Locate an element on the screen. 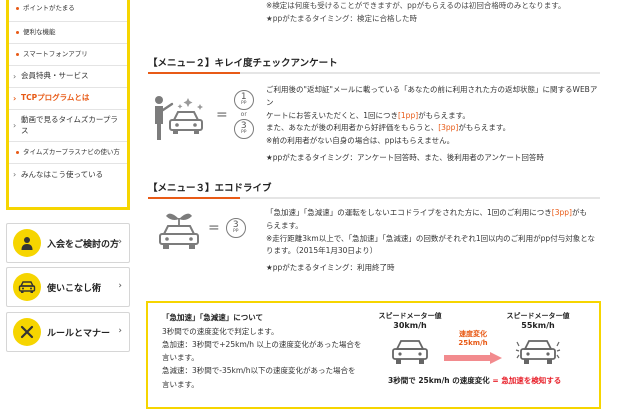 The image size is (618, 412). speed-value: 30km/h is located at coordinates (410, 326).